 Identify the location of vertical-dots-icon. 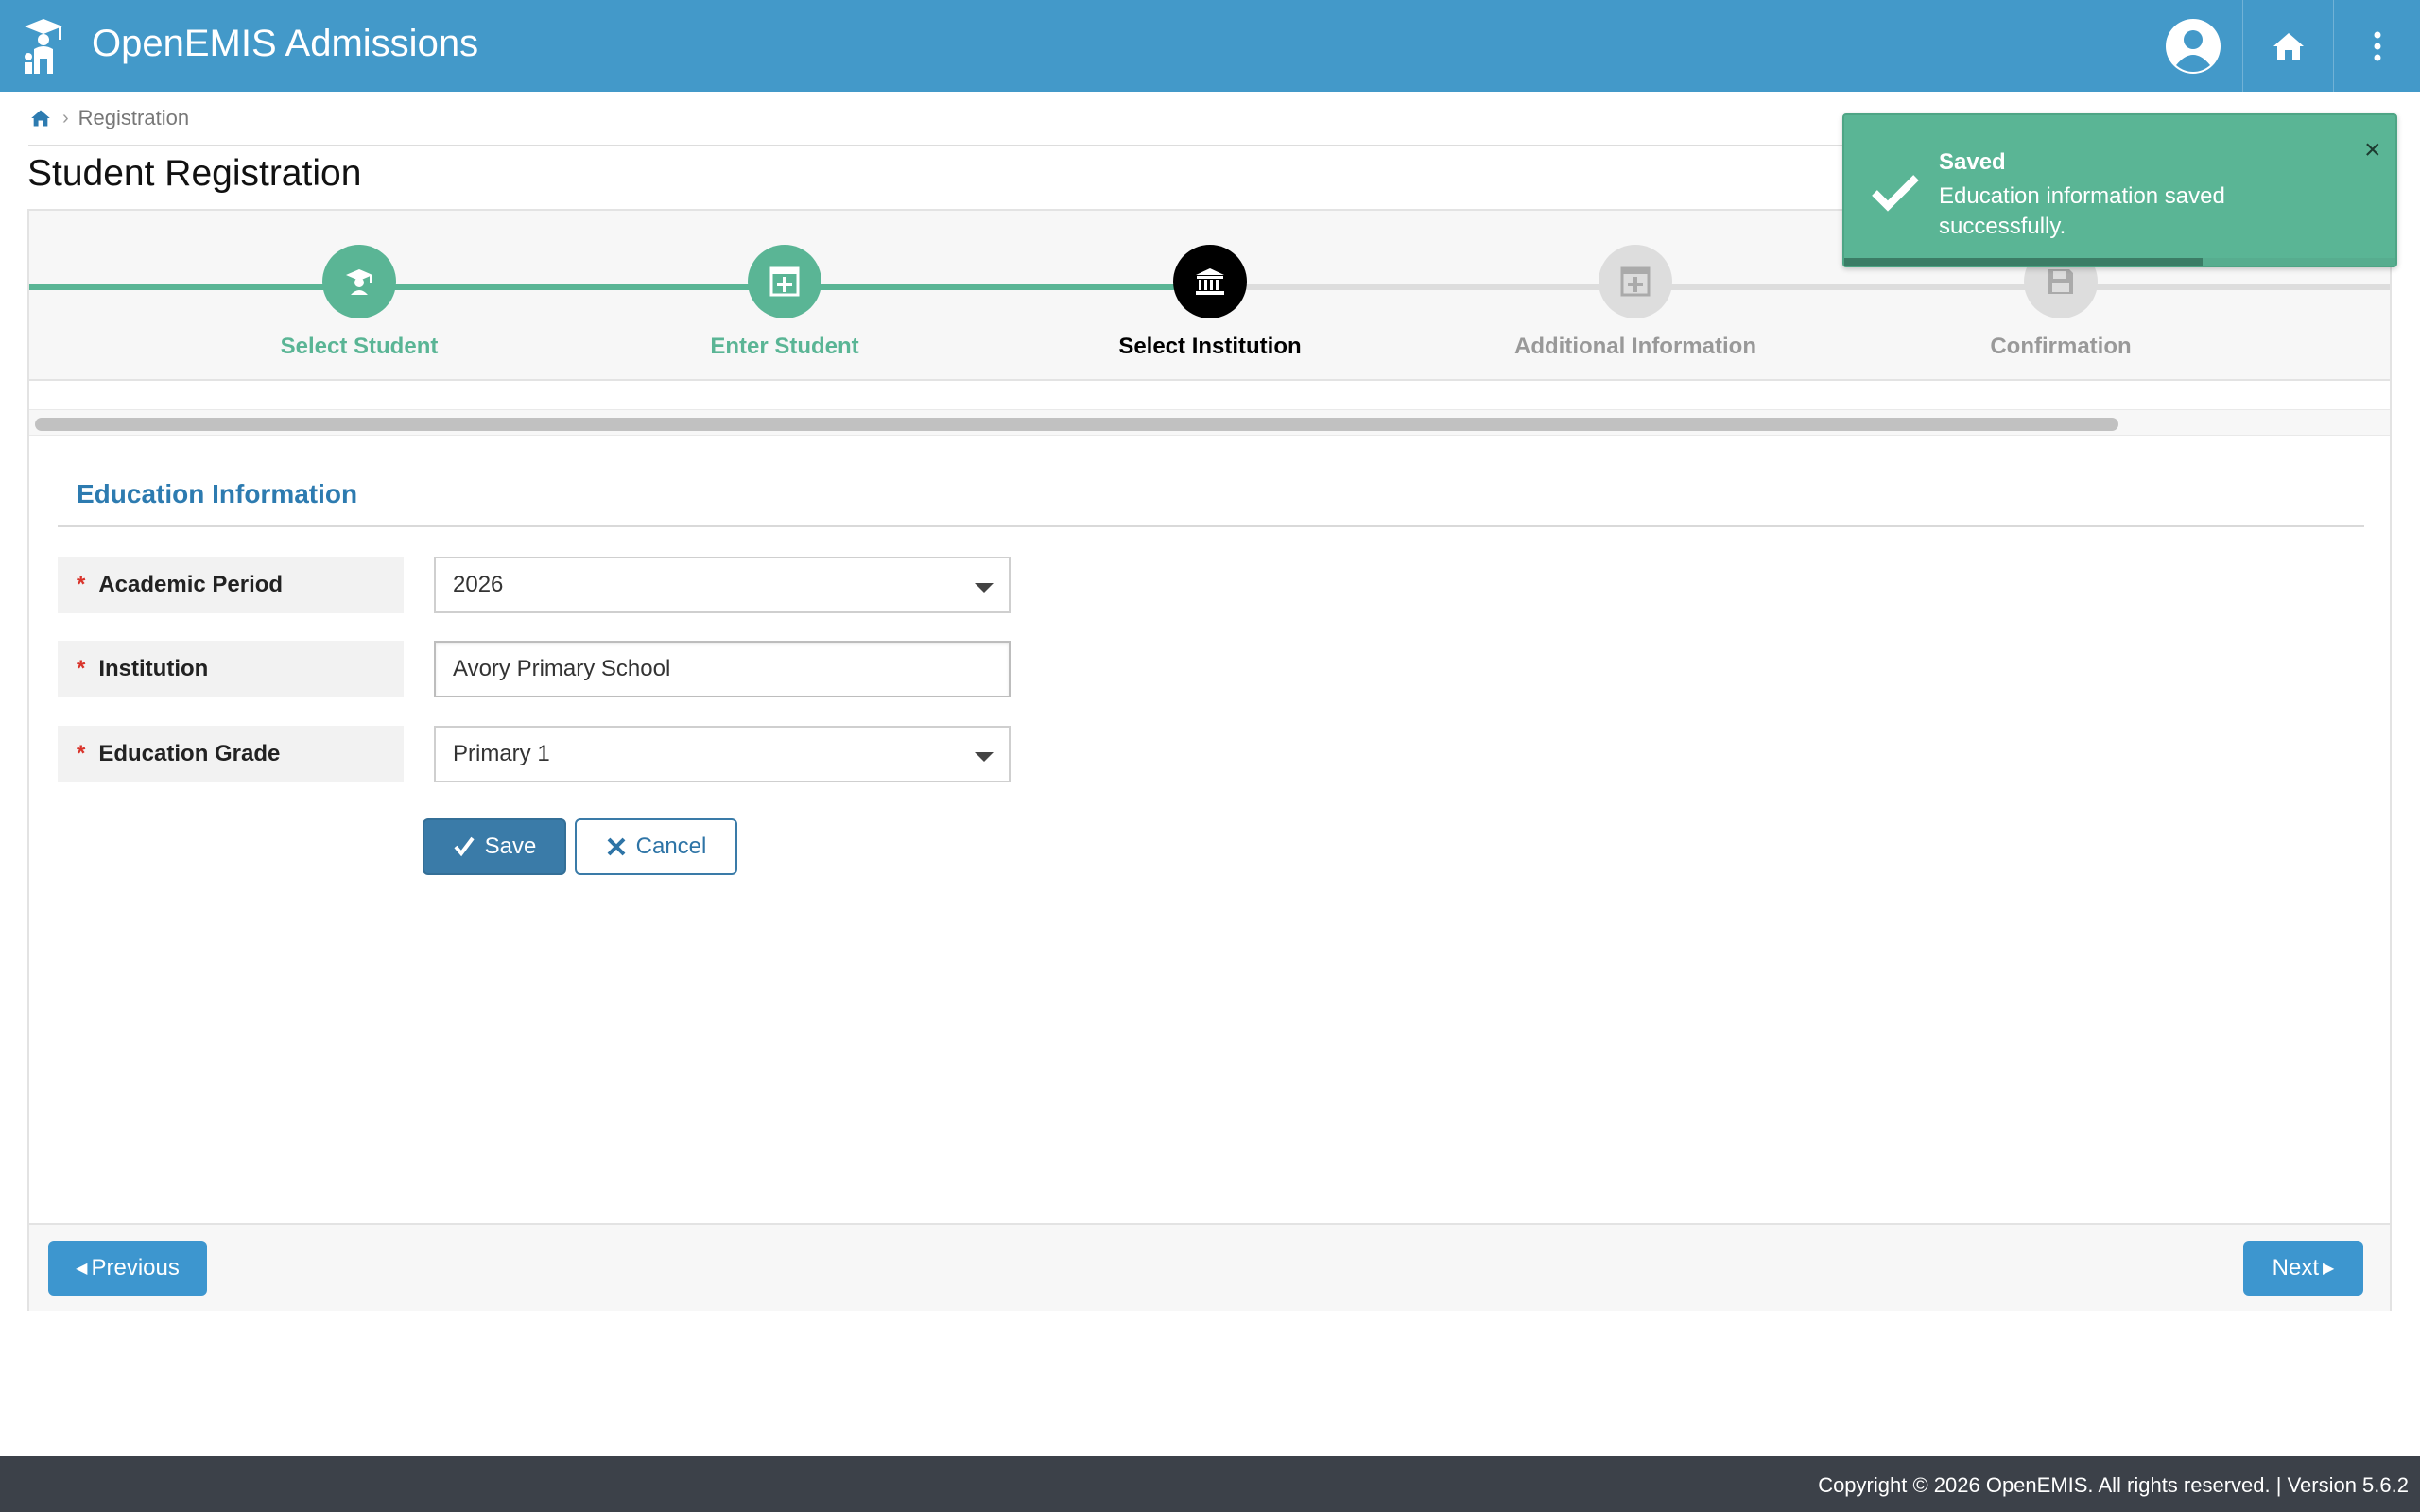
(2377, 45).